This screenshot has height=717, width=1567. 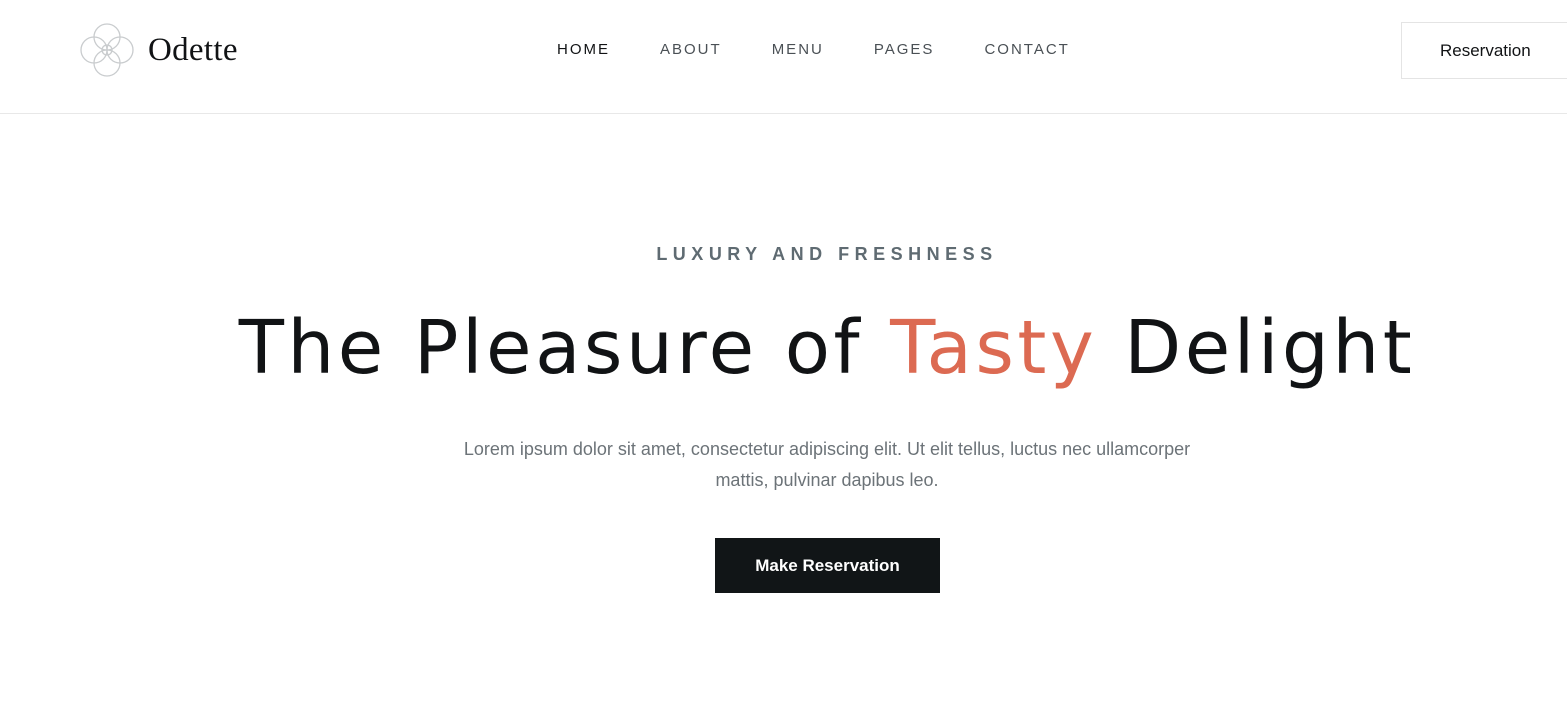 What do you see at coordinates (827, 254) in the screenshot?
I see `hero-kicker: LUXURY AND FRESHNESS` at bounding box center [827, 254].